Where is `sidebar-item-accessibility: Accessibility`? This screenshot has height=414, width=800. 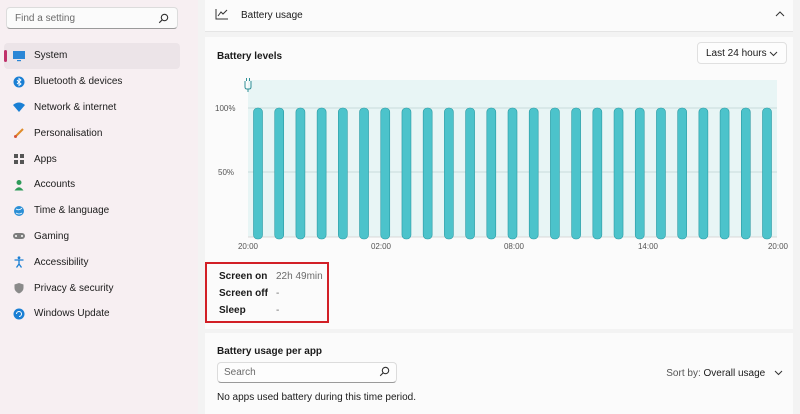 sidebar-item-accessibility: Accessibility is located at coordinates (92, 262).